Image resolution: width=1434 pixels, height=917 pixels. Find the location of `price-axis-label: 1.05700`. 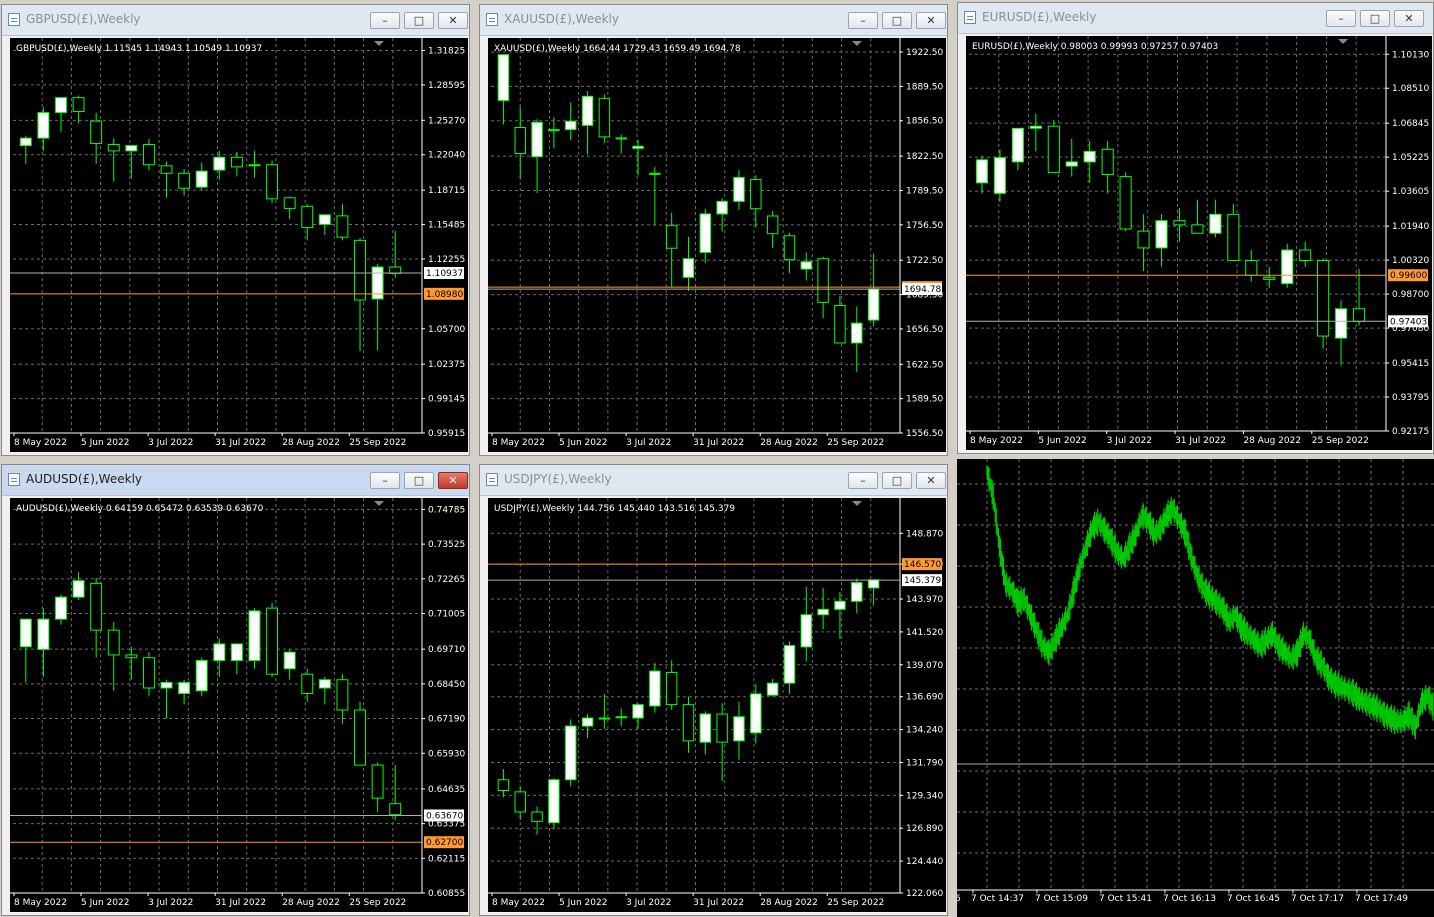

price-axis-label: 1.05700 is located at coordinates (446, 330).